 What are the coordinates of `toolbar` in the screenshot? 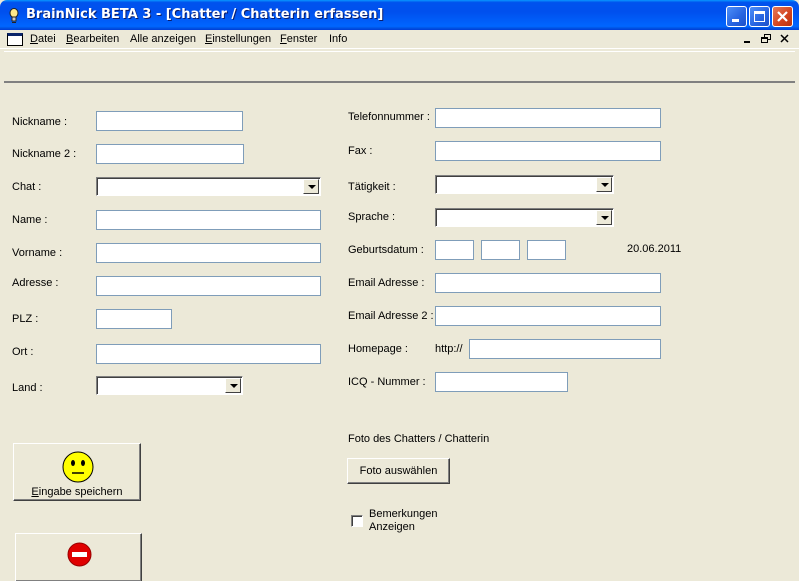 It's located at (399, 67).